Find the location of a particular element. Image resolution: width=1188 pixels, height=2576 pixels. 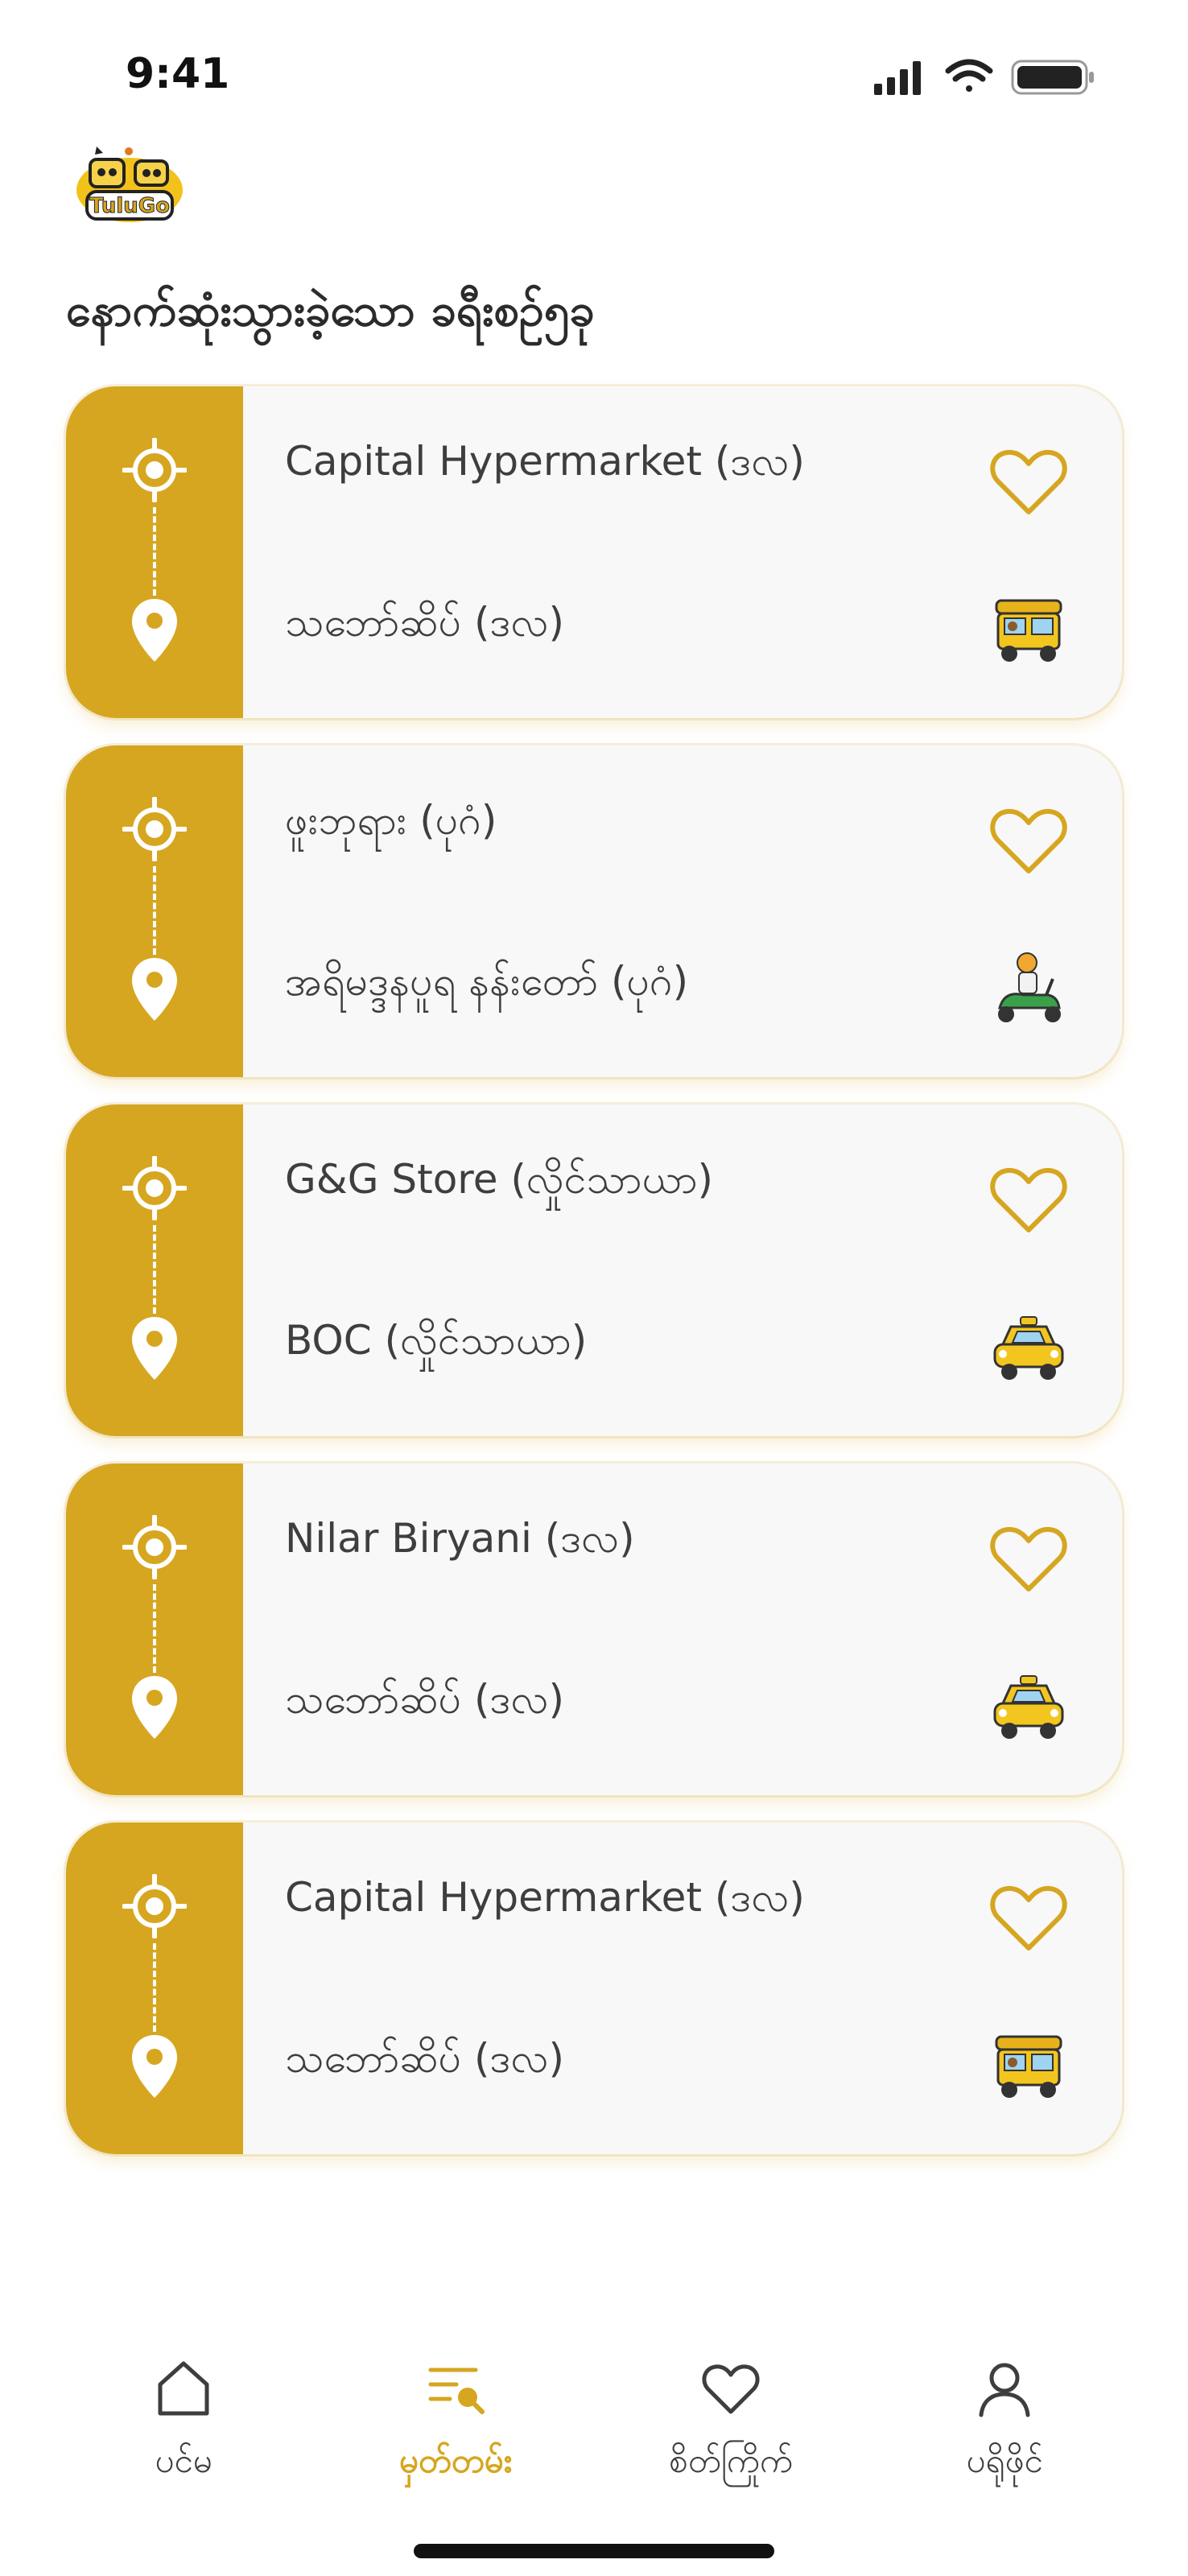

battery-icon is located at coordinates (1053, 77).